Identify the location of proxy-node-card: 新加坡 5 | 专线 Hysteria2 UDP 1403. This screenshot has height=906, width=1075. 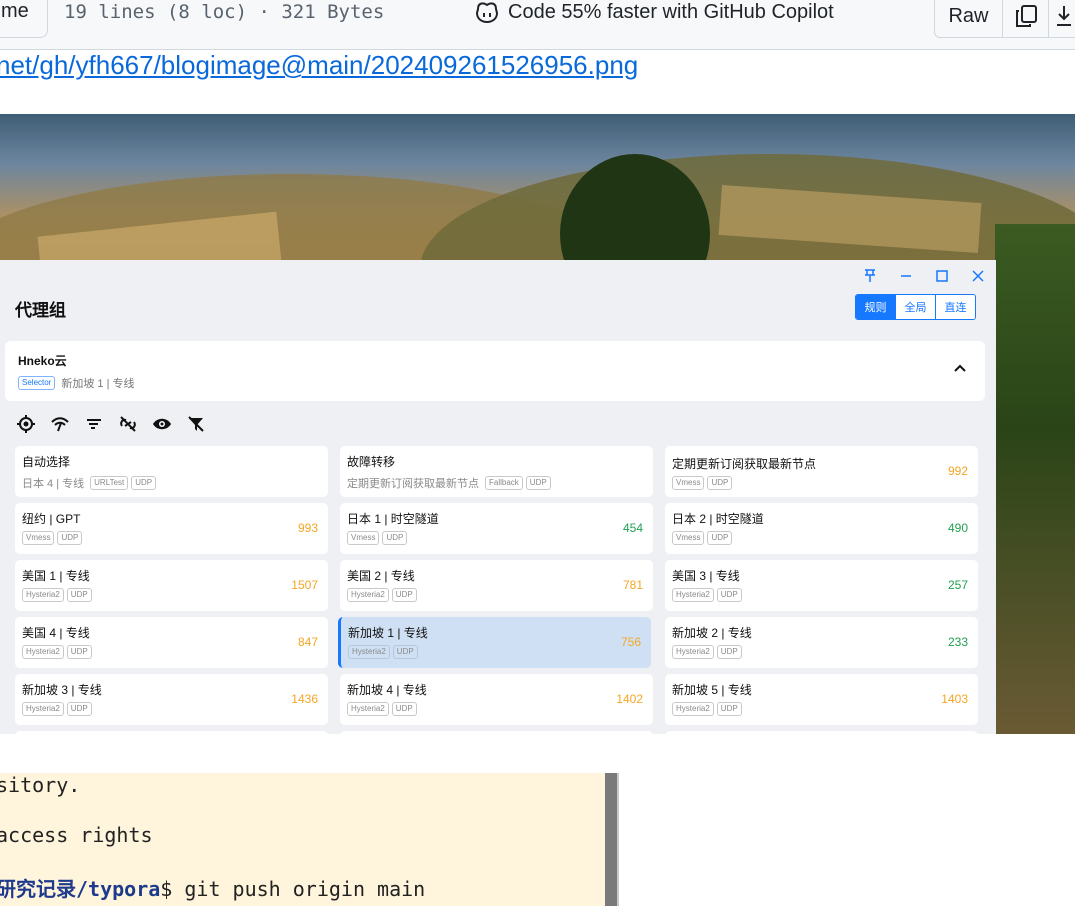
(821, 699).